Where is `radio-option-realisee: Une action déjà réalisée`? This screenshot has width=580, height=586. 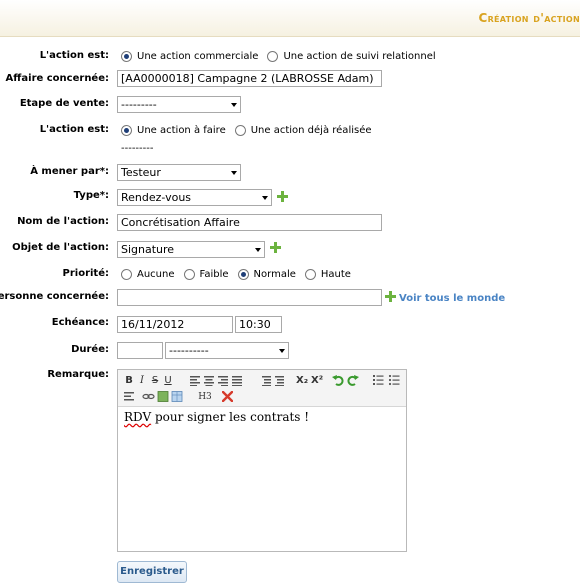
radio-option-realisee: Une action déjà réalisée is located at coordinates (303, 130).